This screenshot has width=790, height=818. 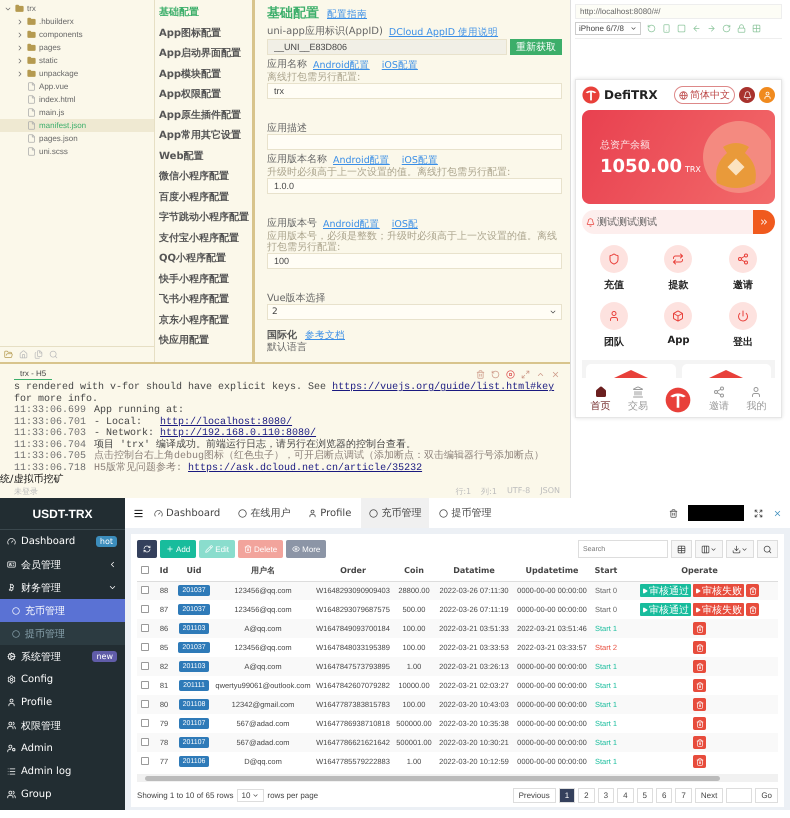 I want to click on sidebar-item: Dashboard hot, so click(x=62, y=541).